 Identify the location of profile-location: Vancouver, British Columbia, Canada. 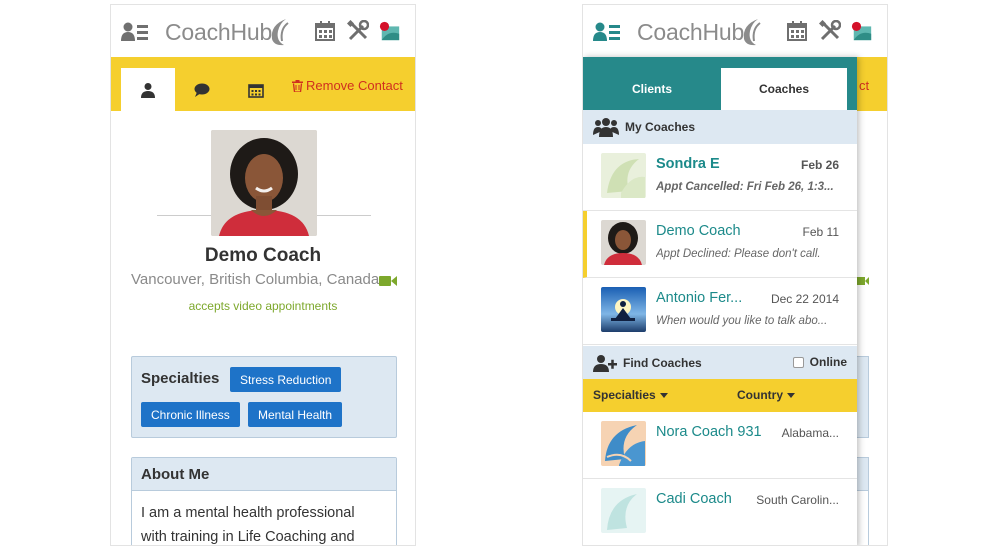
(255, 279).